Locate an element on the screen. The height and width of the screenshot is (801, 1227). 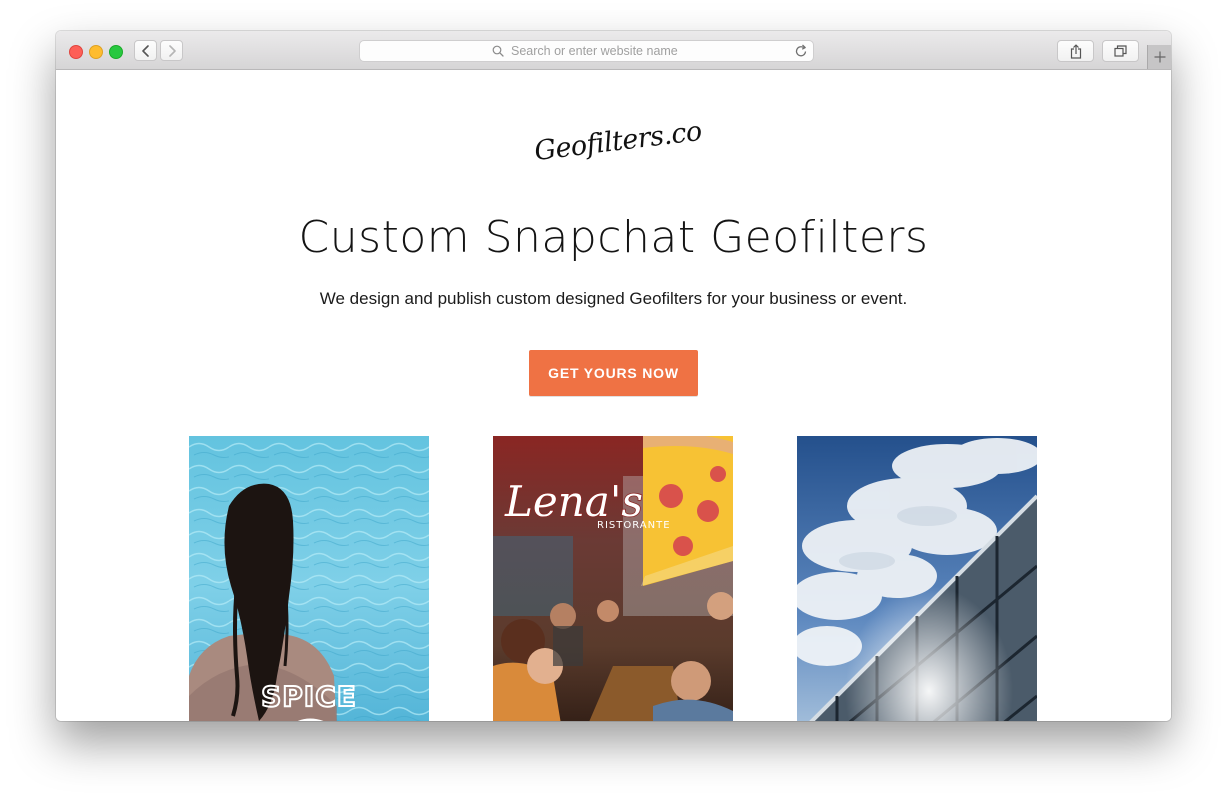
sky-image is located at coordinates (917, 578).